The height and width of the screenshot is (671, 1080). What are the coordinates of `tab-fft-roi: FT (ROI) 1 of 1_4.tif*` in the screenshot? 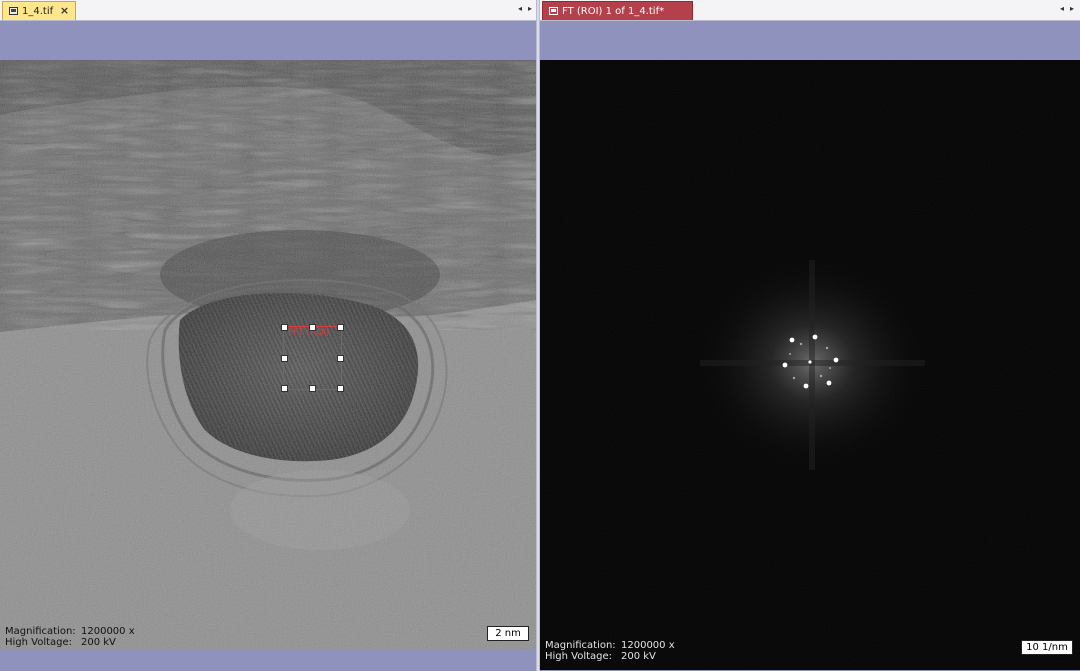 It's located at (618, 10).